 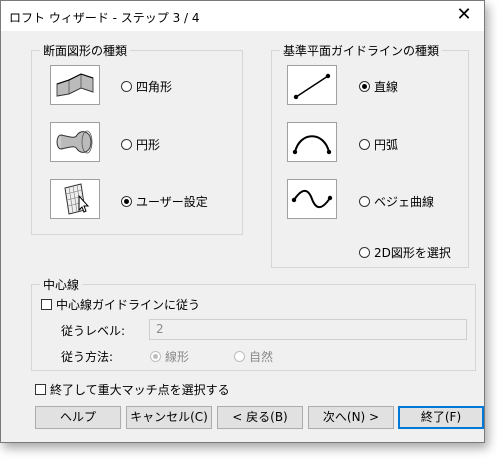 I want to click on follow-method-label: 従う方法:, so click(x=87, y=357).